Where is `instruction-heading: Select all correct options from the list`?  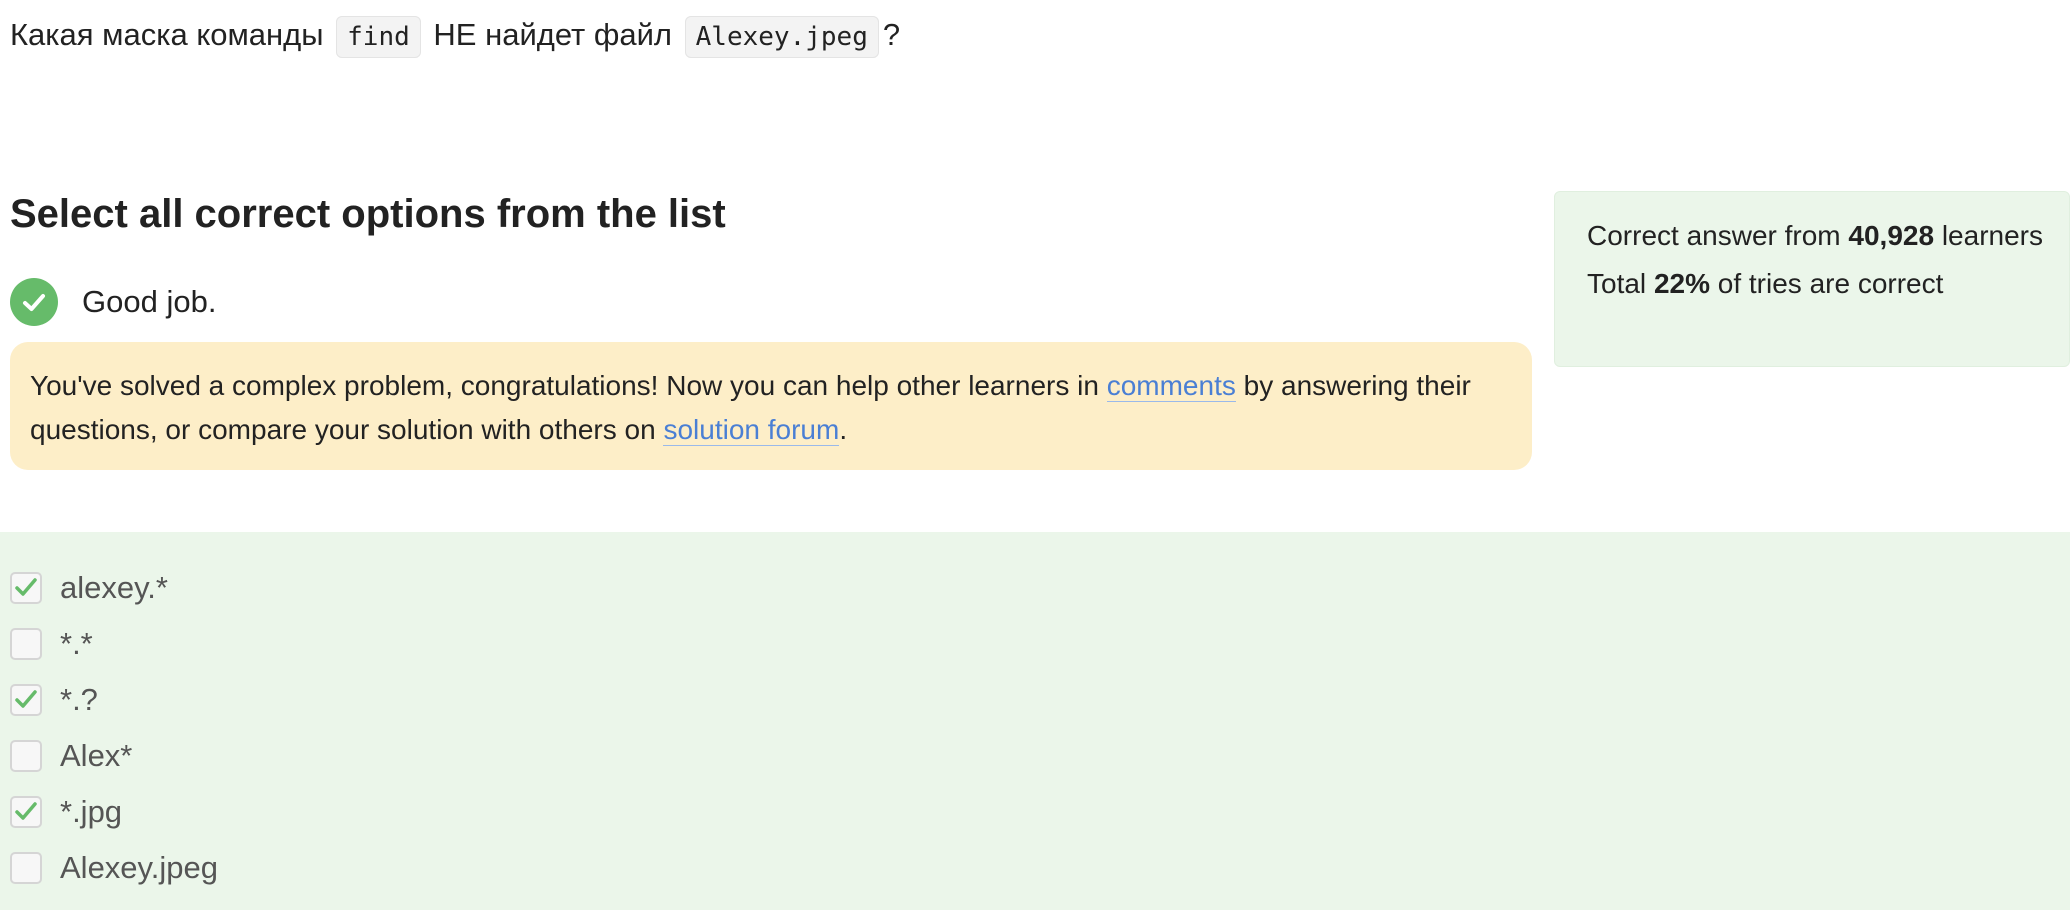
instruction-heading: Select all correct options from the list is located at coordinates (368, 214).